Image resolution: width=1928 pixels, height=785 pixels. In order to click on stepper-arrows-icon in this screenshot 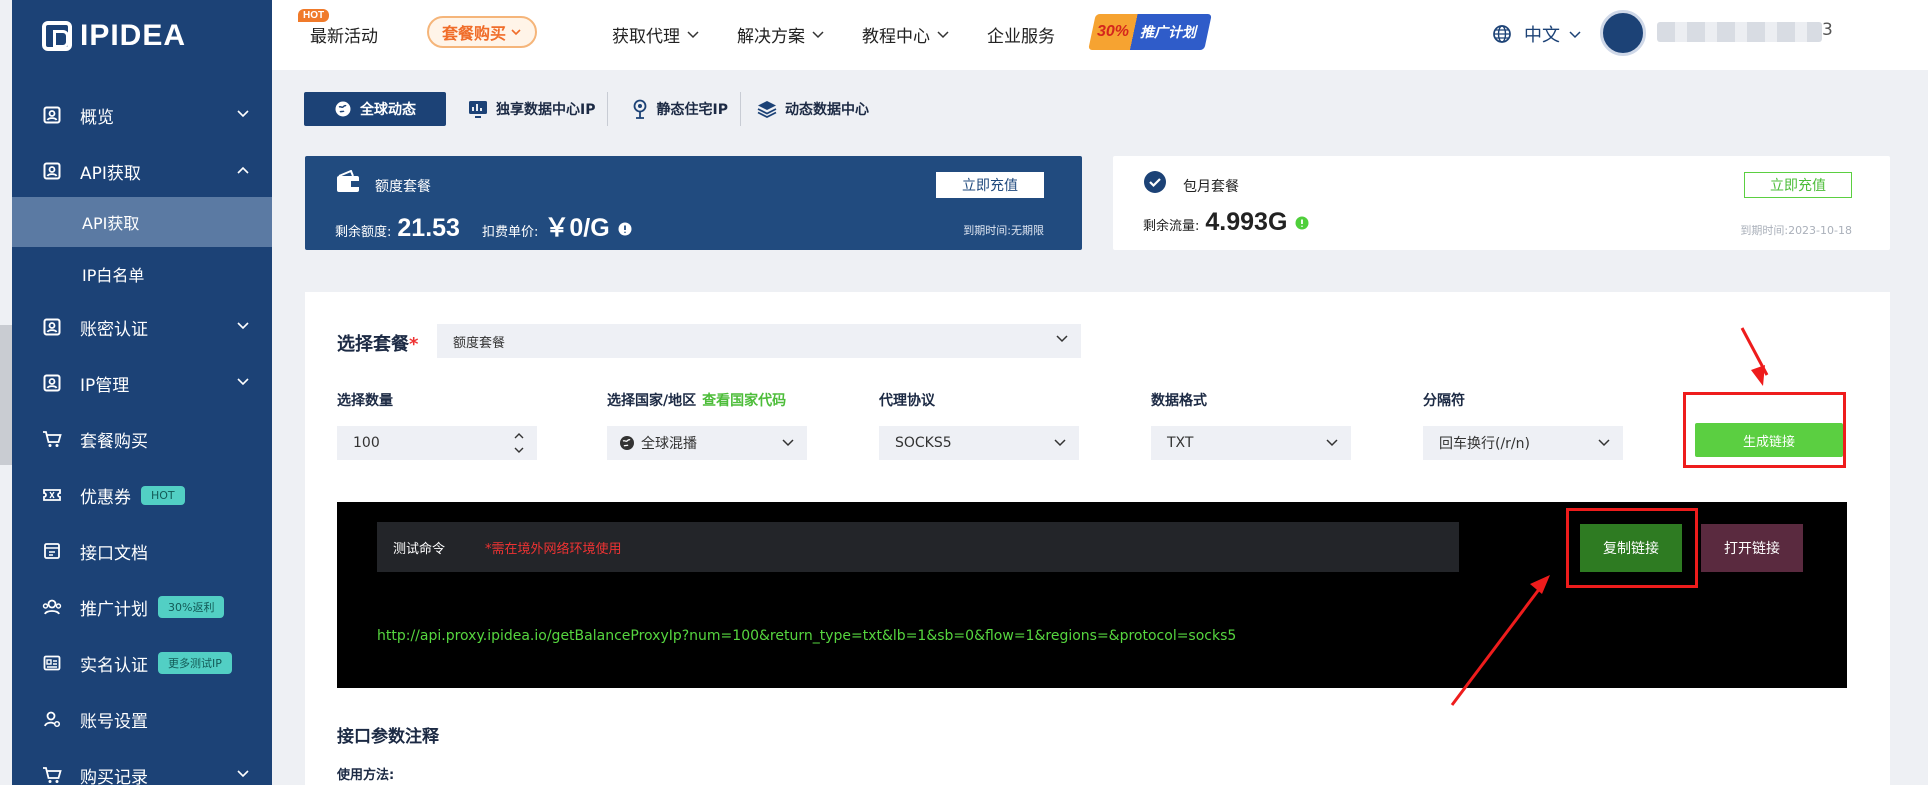, I will do `click(519, 443)`.